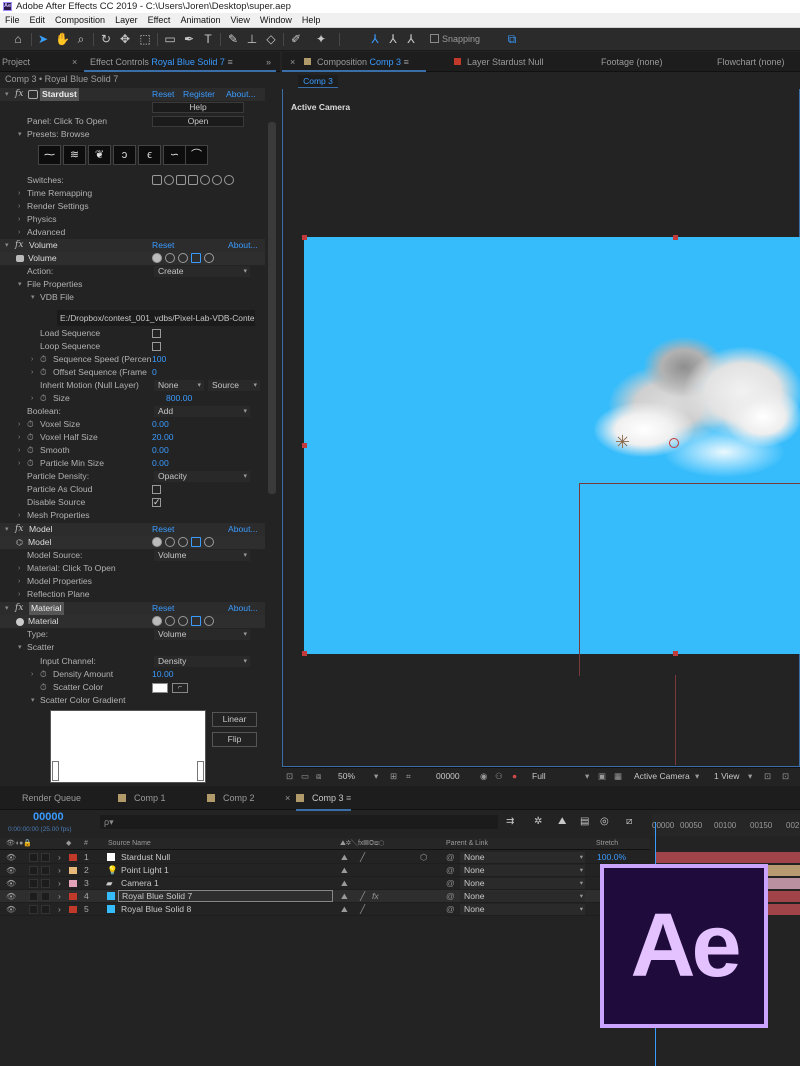 The height and width of the screenshot is (1066, 800). I want to click on table-row: 👁 › 5 Royal Blue Solid 8 ⛰ ╱ @ None ▾, so click(325, 909).